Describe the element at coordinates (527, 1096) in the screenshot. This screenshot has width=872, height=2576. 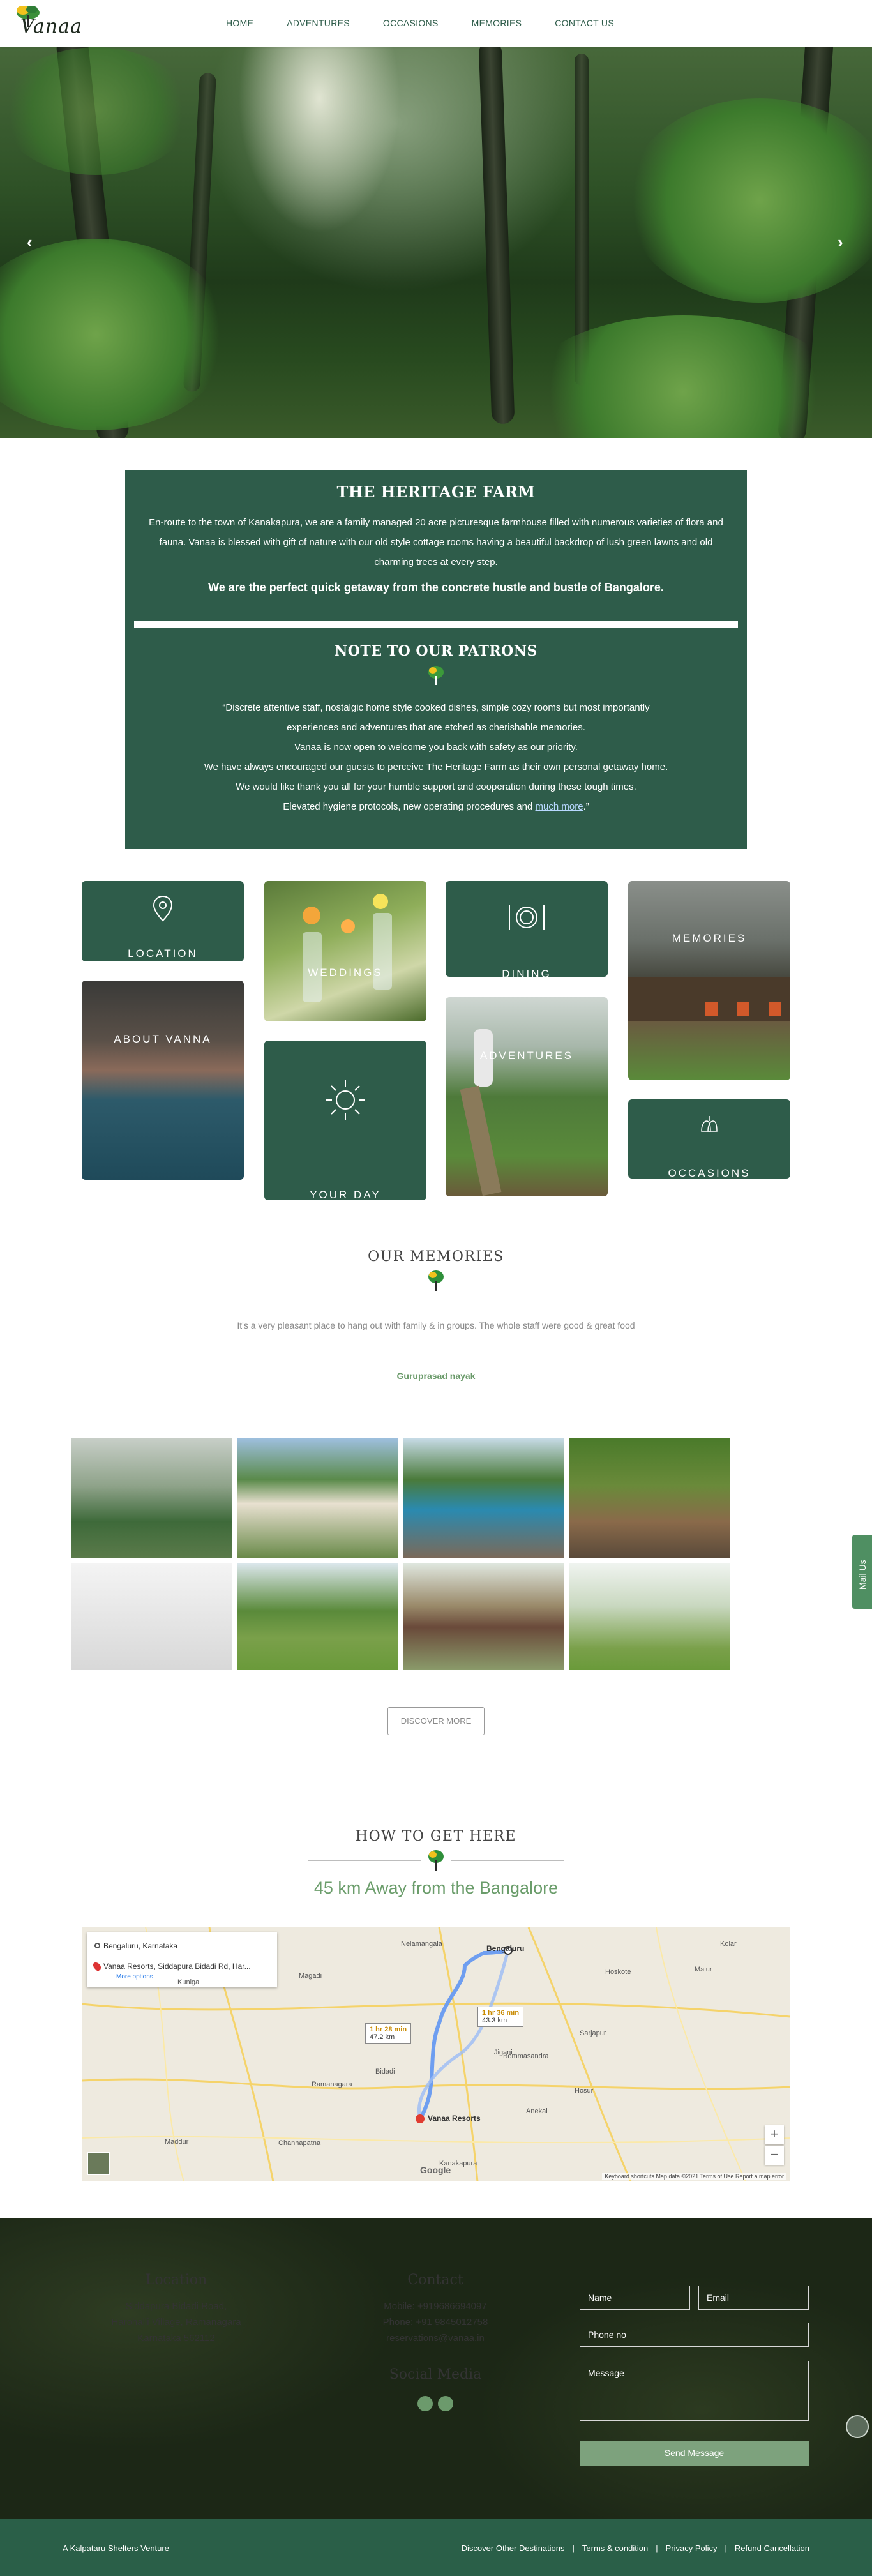
I see `tile-adventures: ADVENTURES` at that location.